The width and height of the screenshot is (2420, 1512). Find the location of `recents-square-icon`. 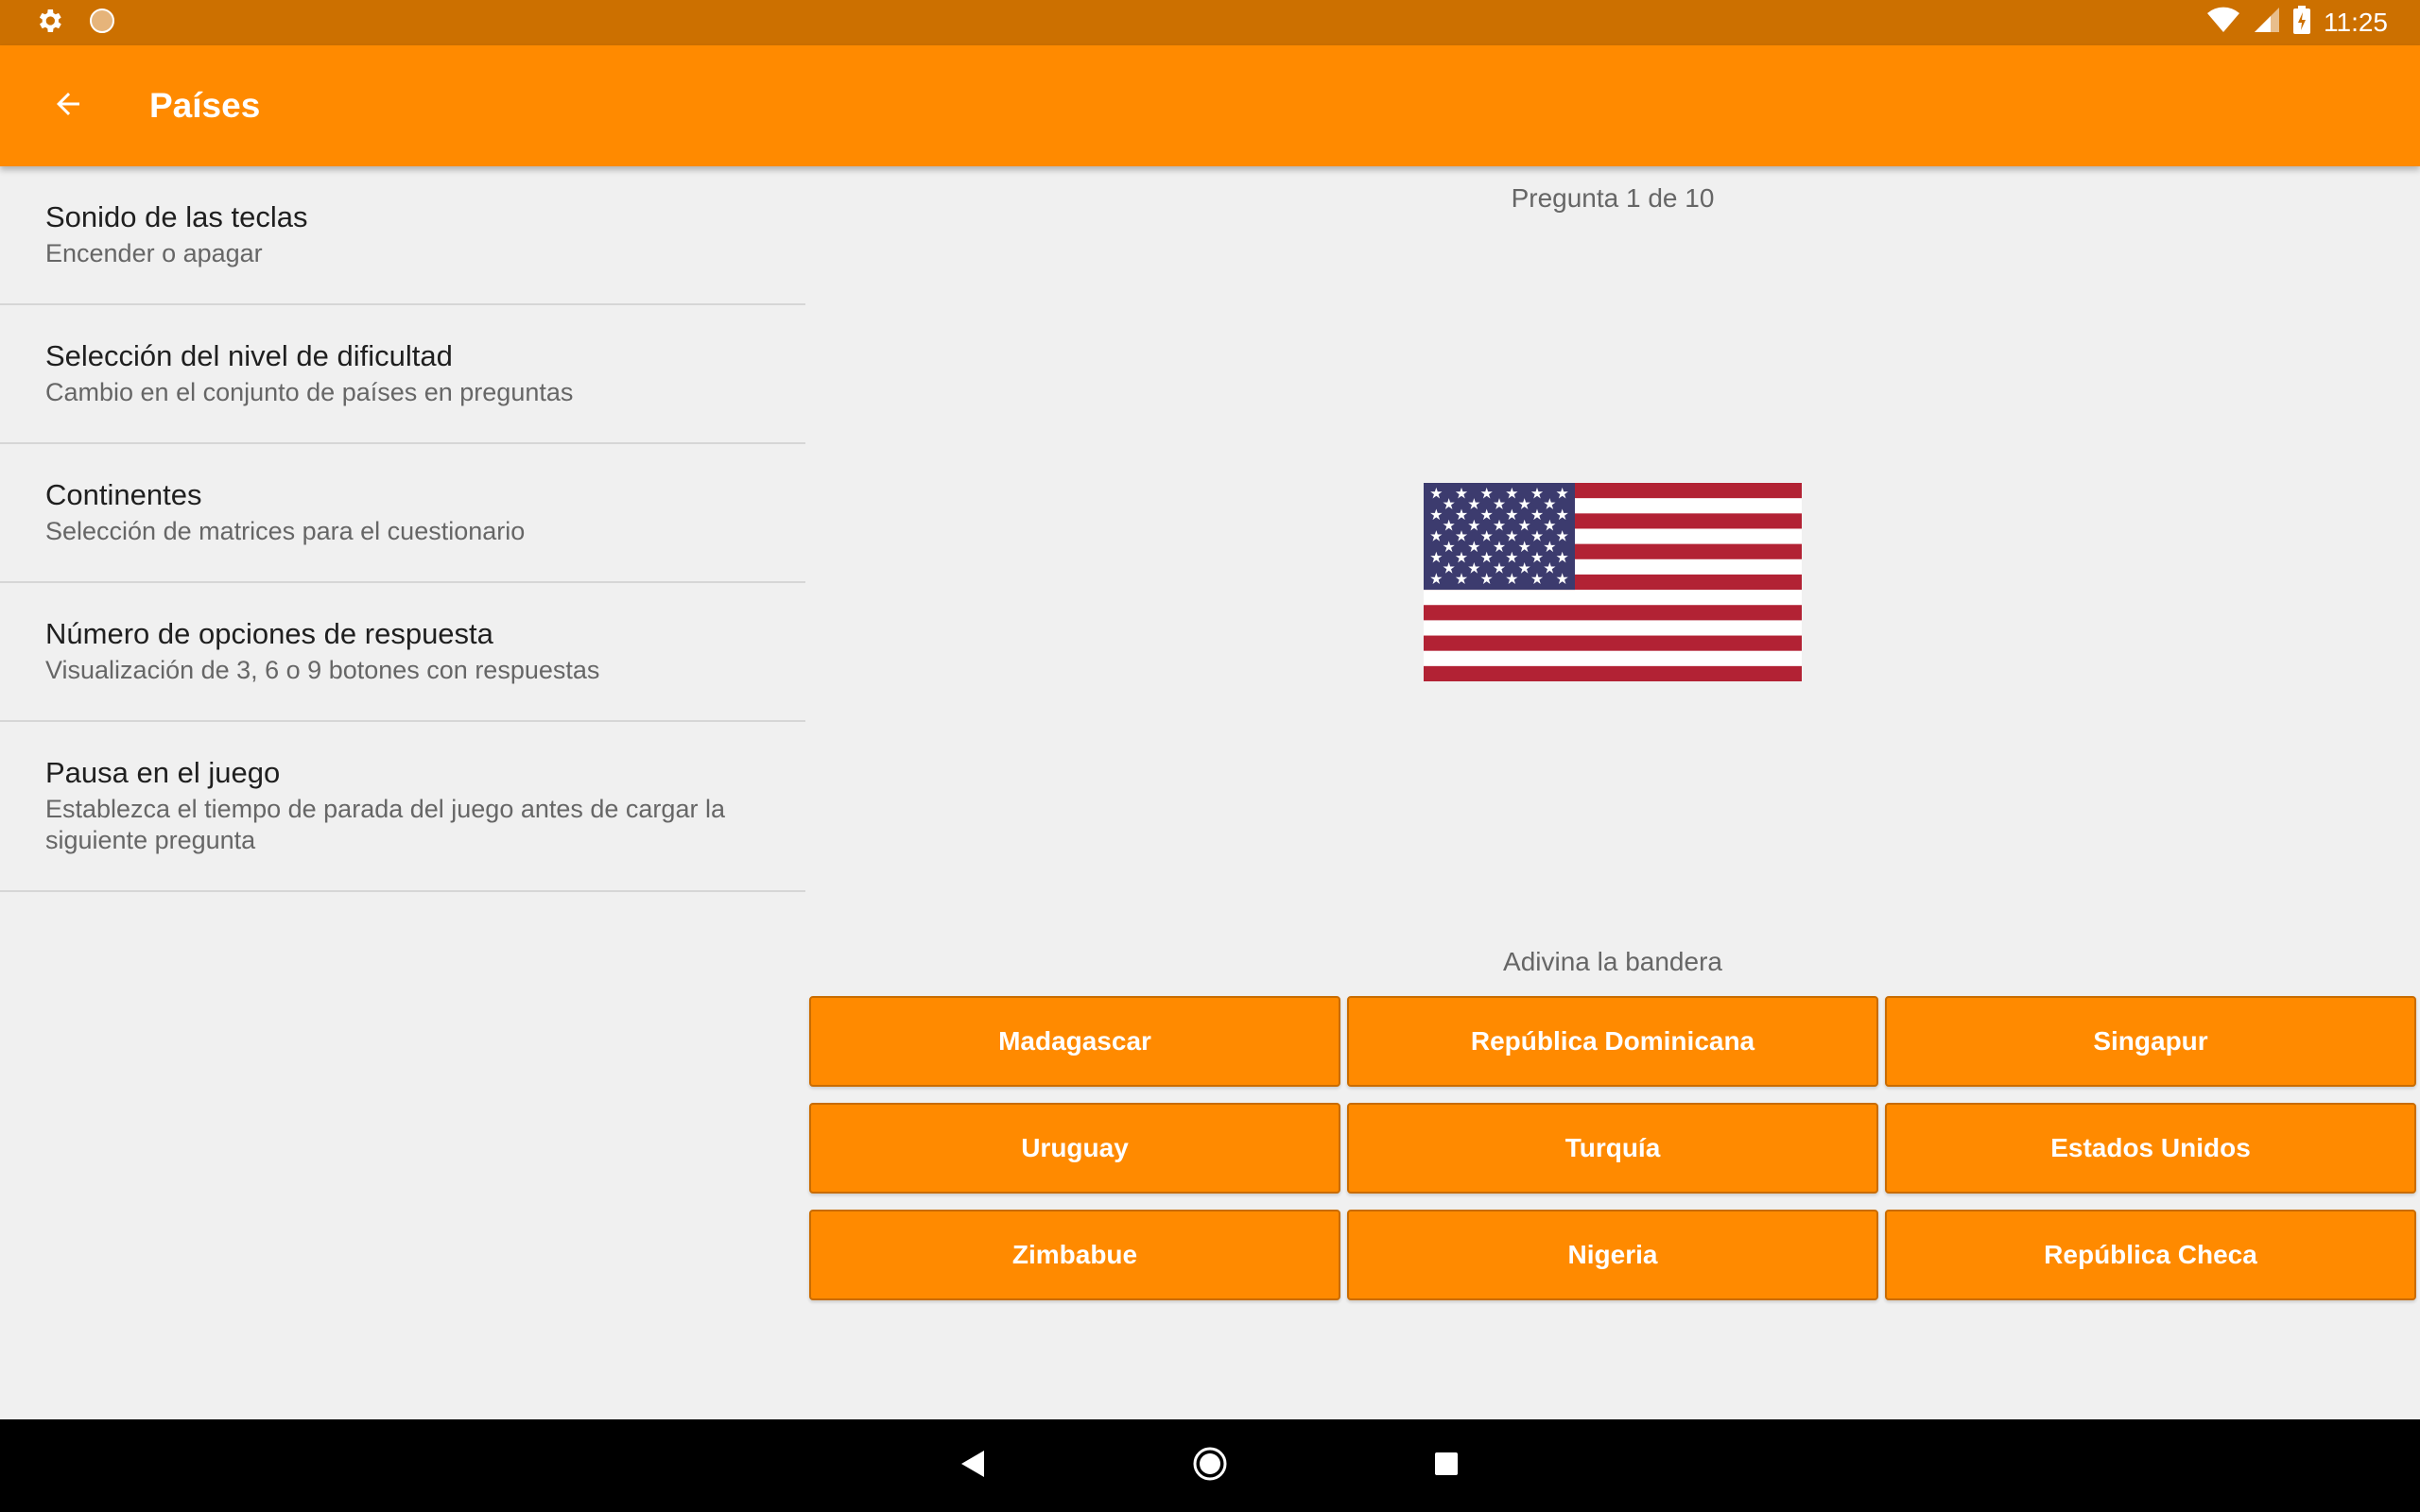

recents-square-icon is located at coordinates (1446, 1466).